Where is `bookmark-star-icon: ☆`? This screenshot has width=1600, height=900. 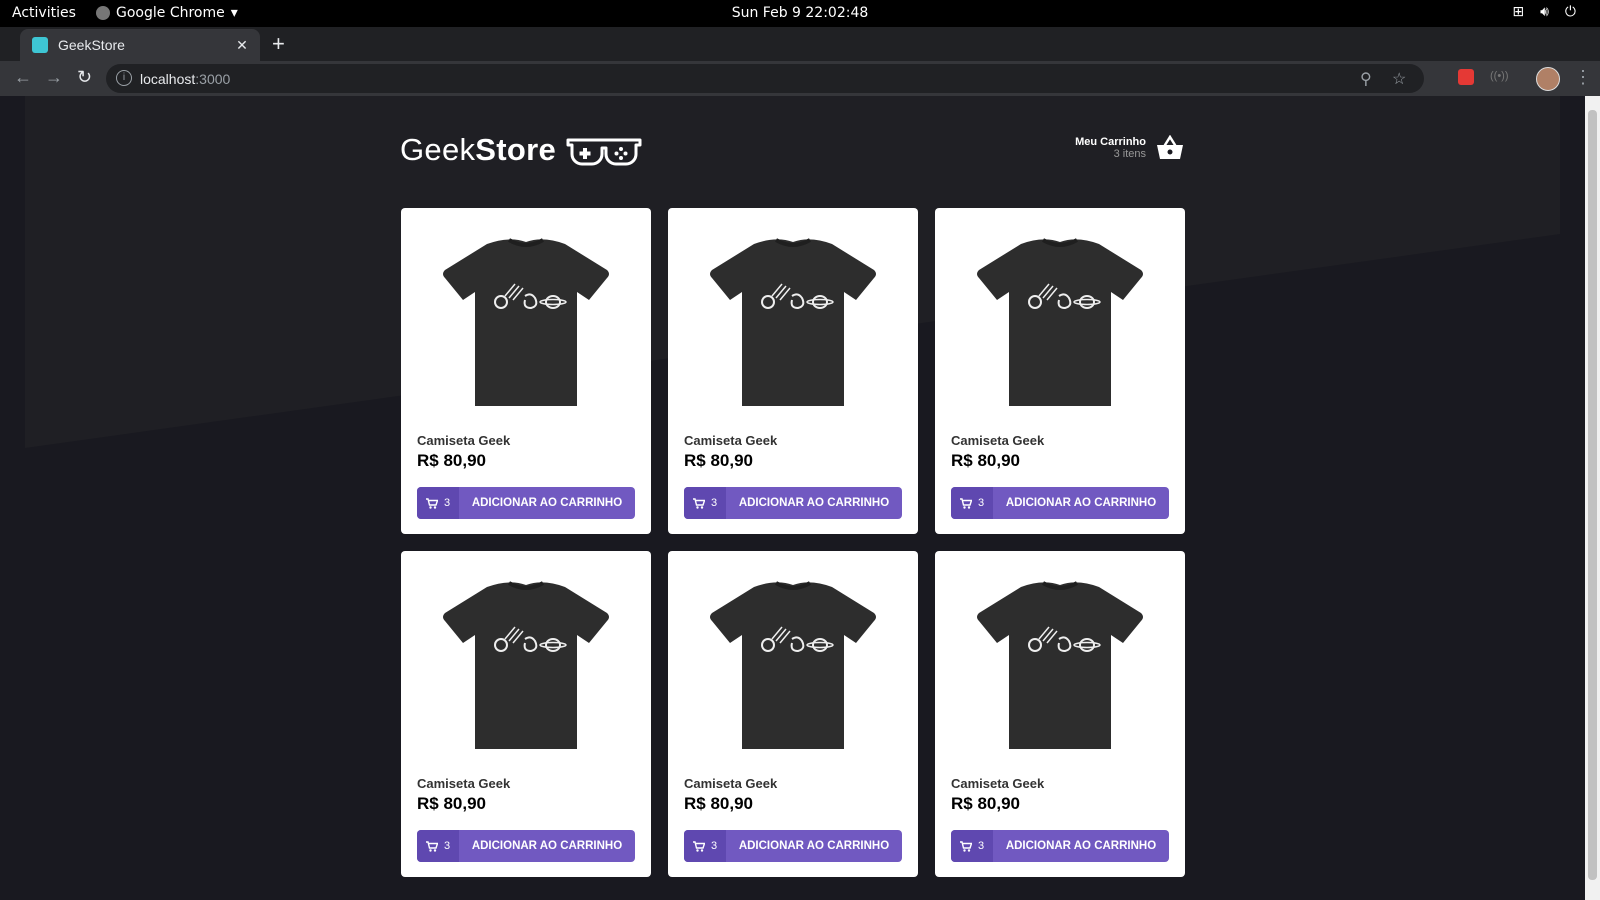
bookmark-star-icon: ☆ is located at coordinates (1399, 79).